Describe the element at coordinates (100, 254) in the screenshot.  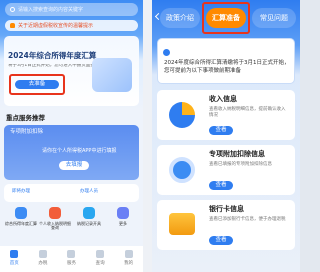
I see `query-icon` at that location.